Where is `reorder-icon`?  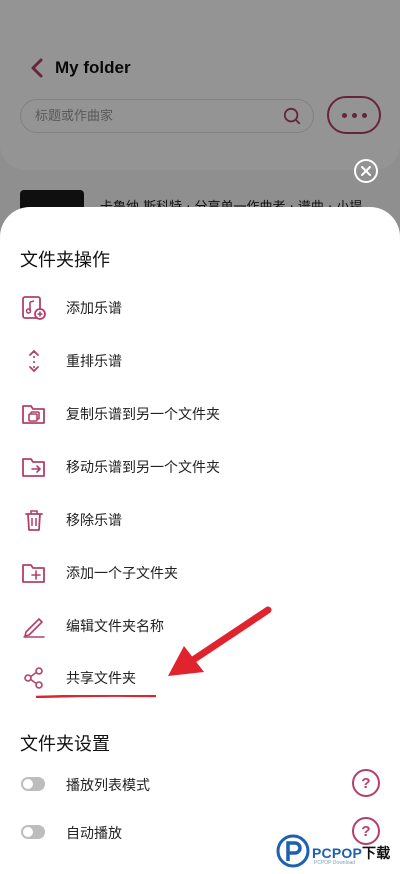 reorder-icon is located at coordinates (34, 361).